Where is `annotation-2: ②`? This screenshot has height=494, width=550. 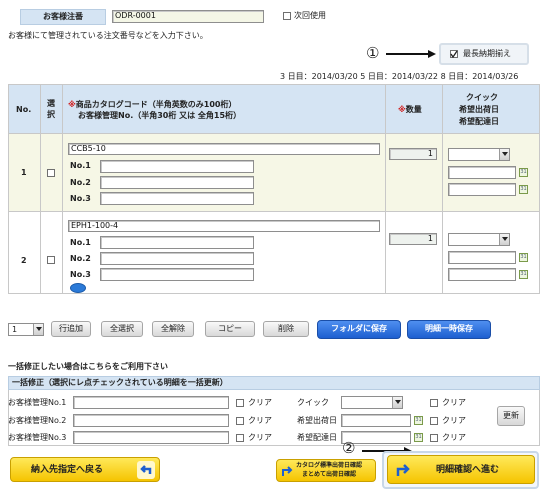
annotation-2: ② is located at coordinates (349, 448).